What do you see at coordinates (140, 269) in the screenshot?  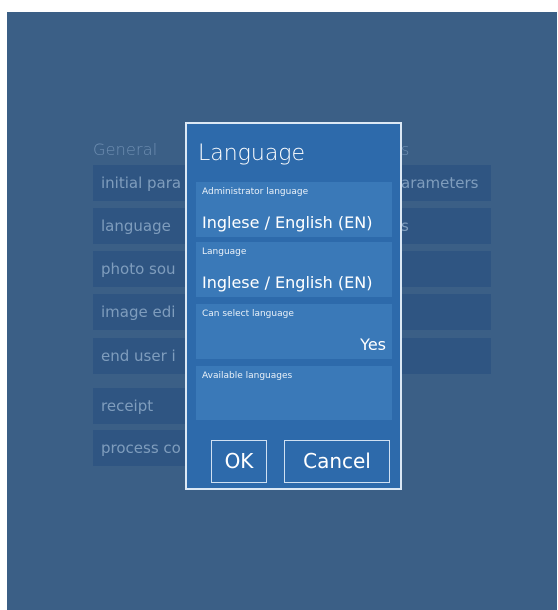 I see `menu-item-photo-source: photo sou` at bounding box center [140, 269].